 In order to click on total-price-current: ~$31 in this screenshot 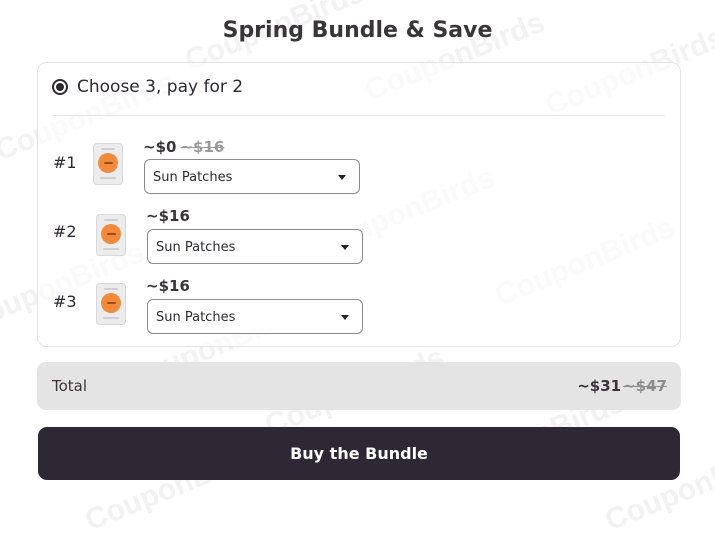, I will do `click(599, 386)`.